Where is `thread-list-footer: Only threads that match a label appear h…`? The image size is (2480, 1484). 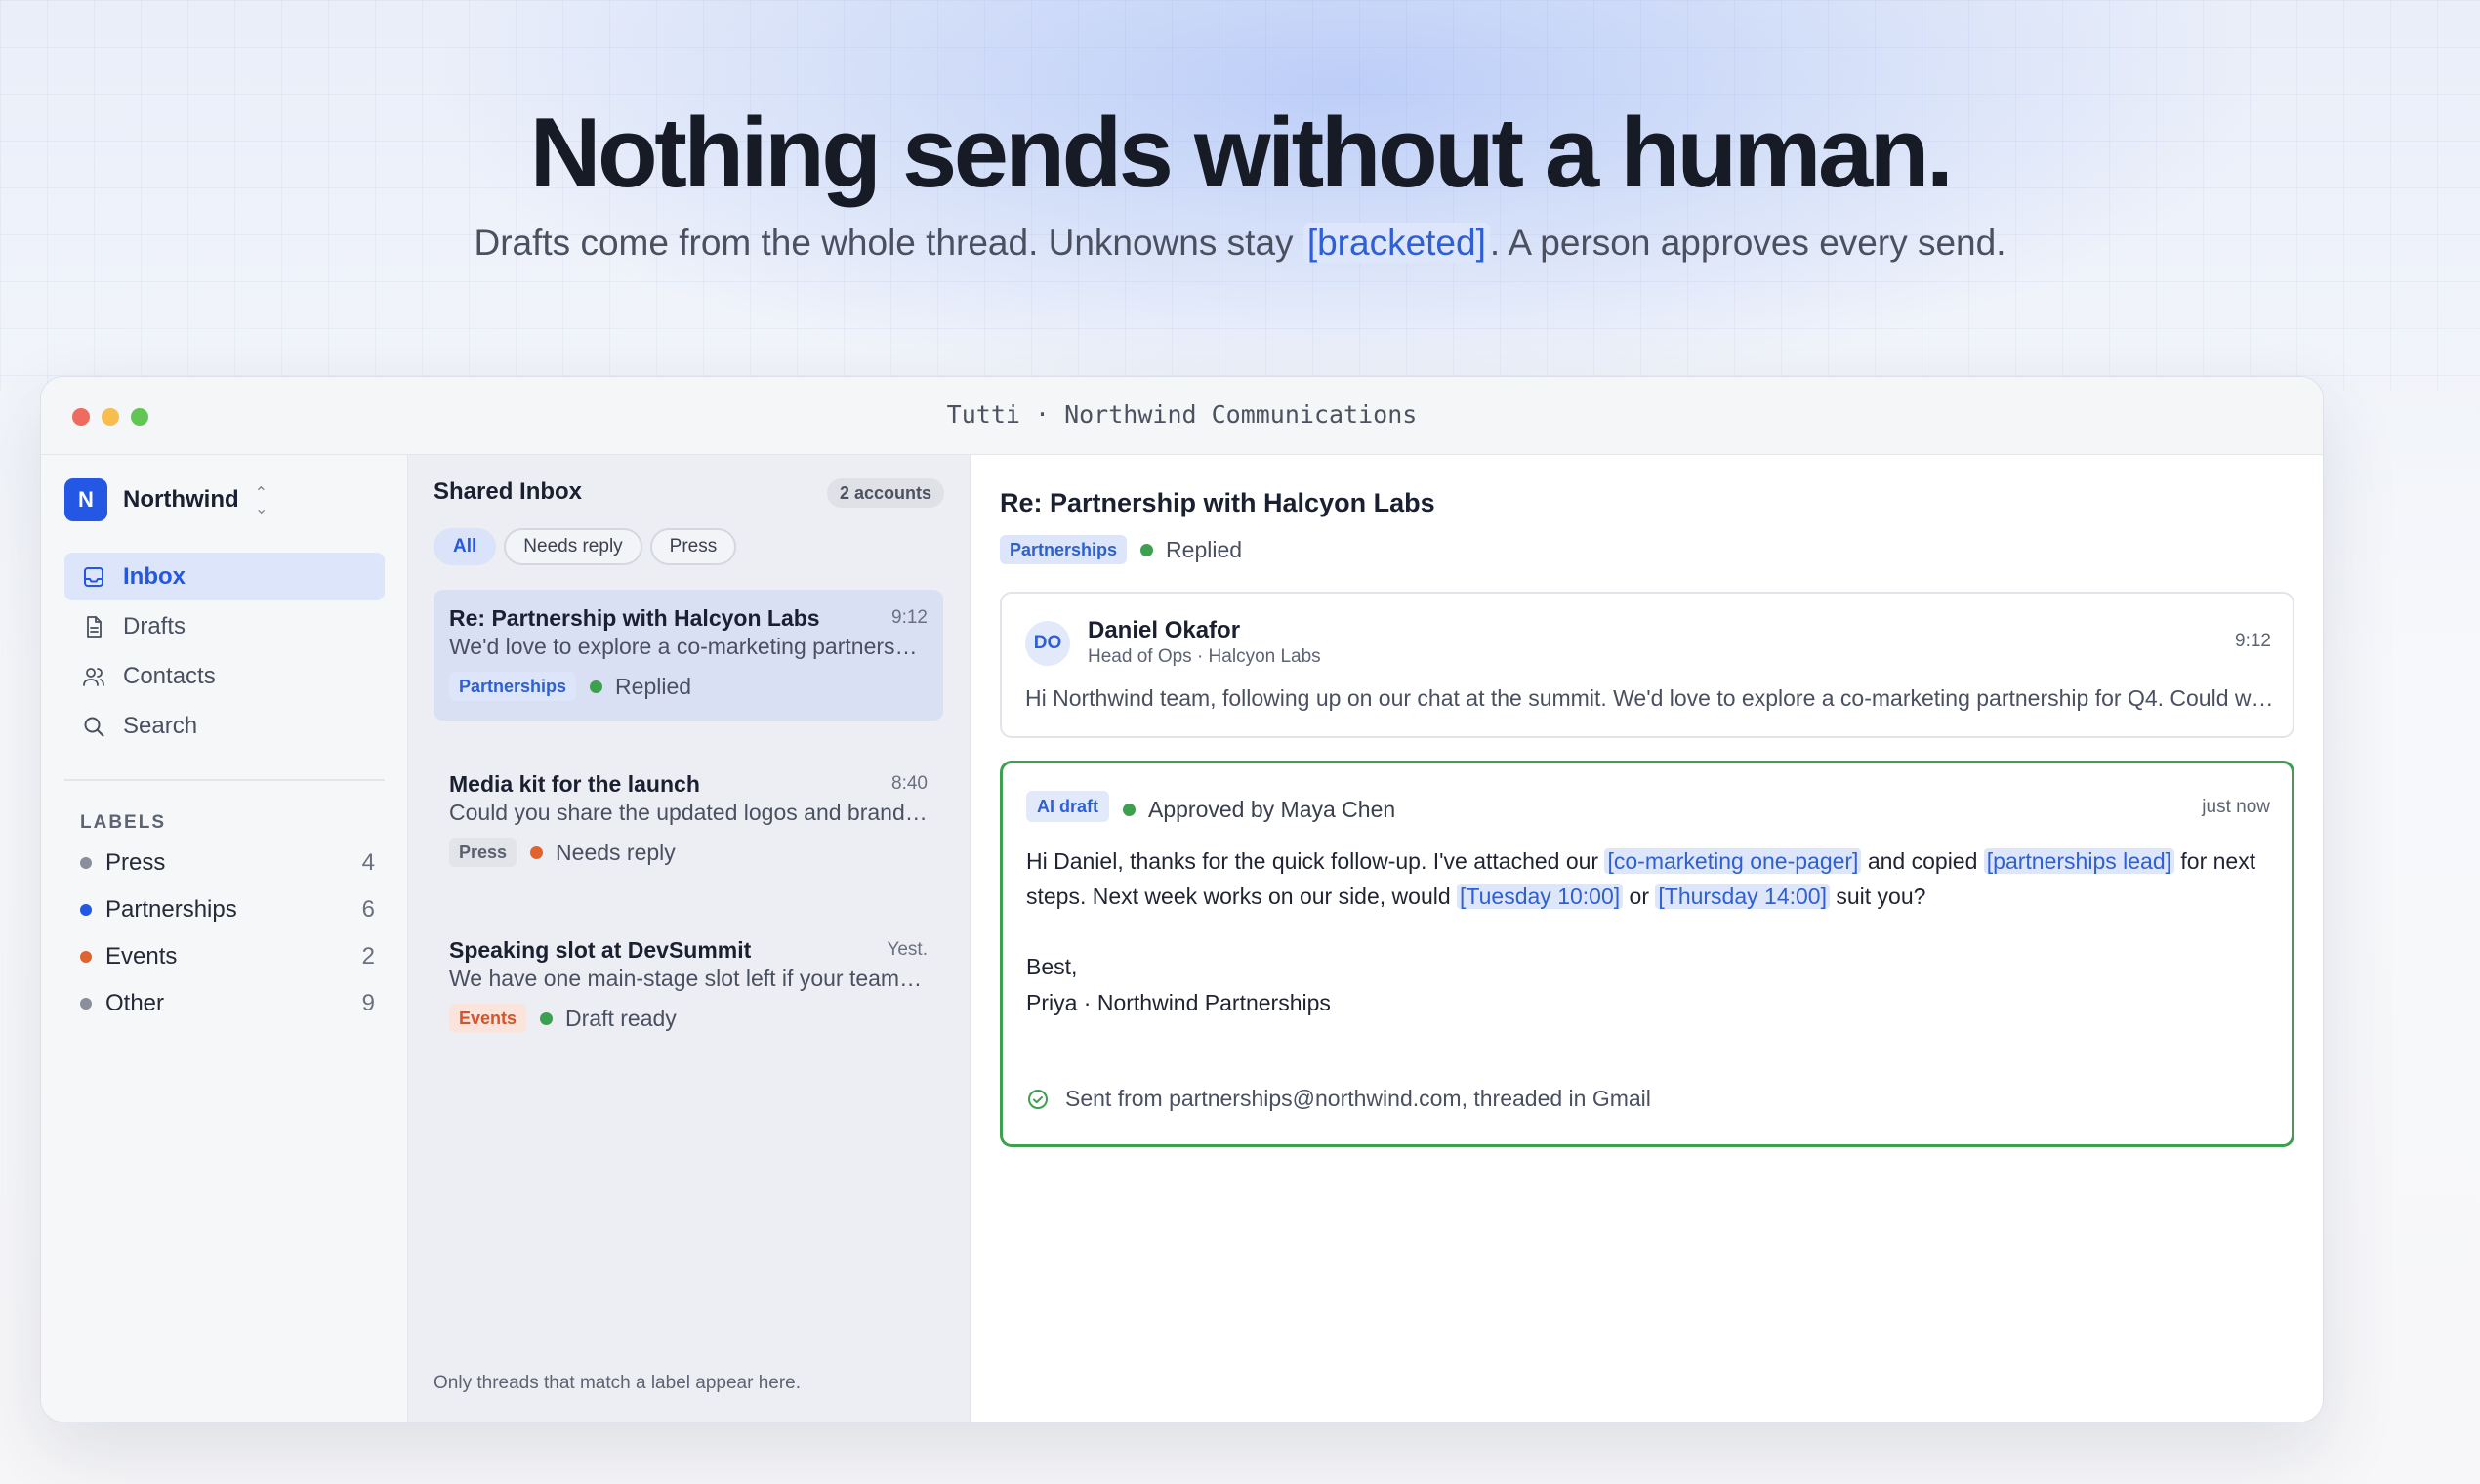
thread-list-footer: Only threads that match a label appear h… is located at coordinates (618, 1383).